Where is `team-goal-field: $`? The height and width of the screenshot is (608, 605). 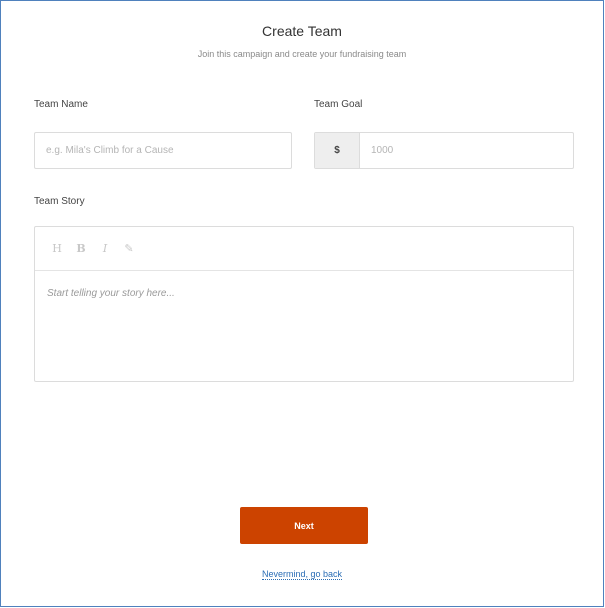
team-goal-field: $ is located at coordinates (444, 150).